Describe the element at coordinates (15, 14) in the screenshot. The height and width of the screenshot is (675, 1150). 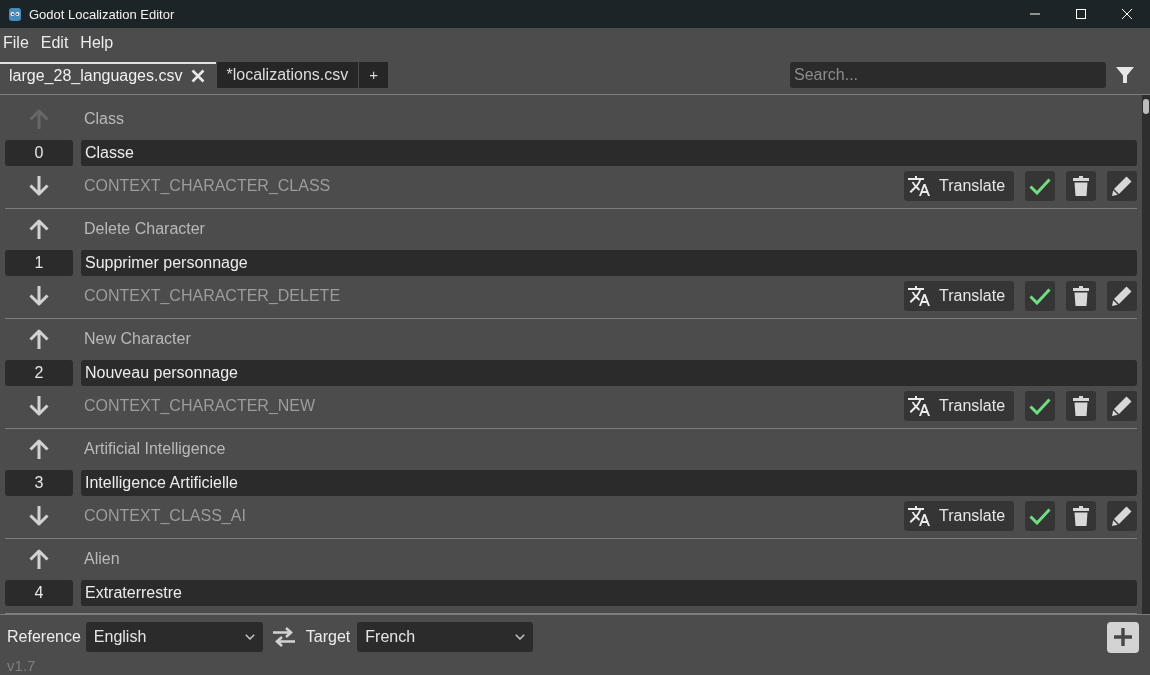
I see `app-icon` at that location.